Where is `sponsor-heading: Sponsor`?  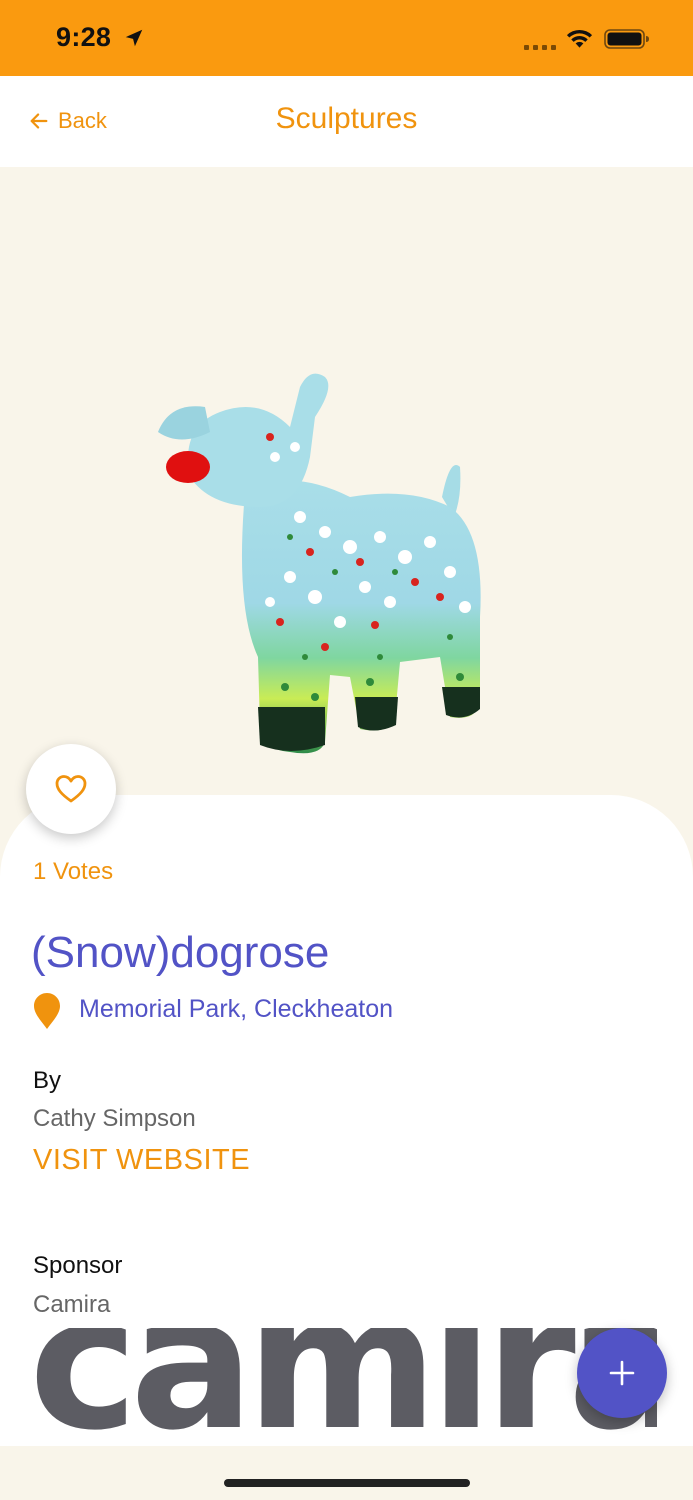
sponsor-heading: Sponsor is located at coordinates (78, 1265).